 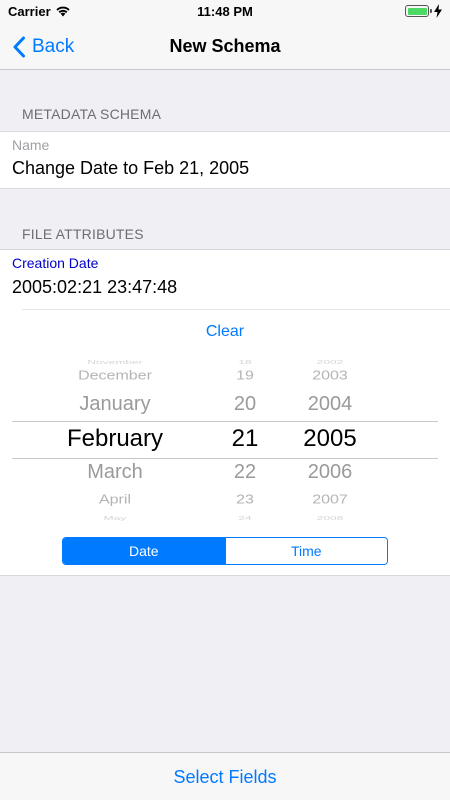 What do you see at coordinates (31, 145) in the screenshot?
I see `name-label: Name` at bounding box center [31, 145].